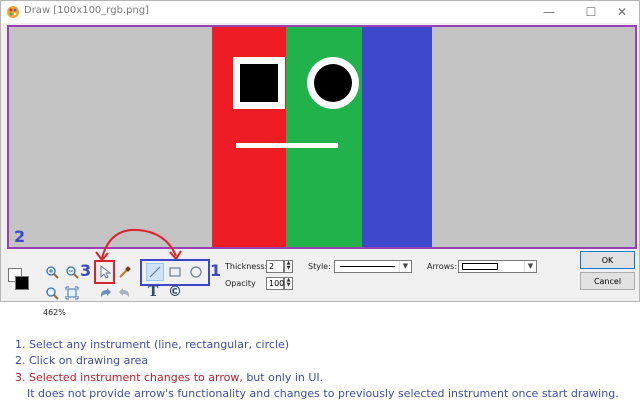 This screenshot has width=640, height=402. What do you see at coordinates (52, 293) in the screenshot?
I see `zoom-actual-icon` at bounding box center [52, 293].